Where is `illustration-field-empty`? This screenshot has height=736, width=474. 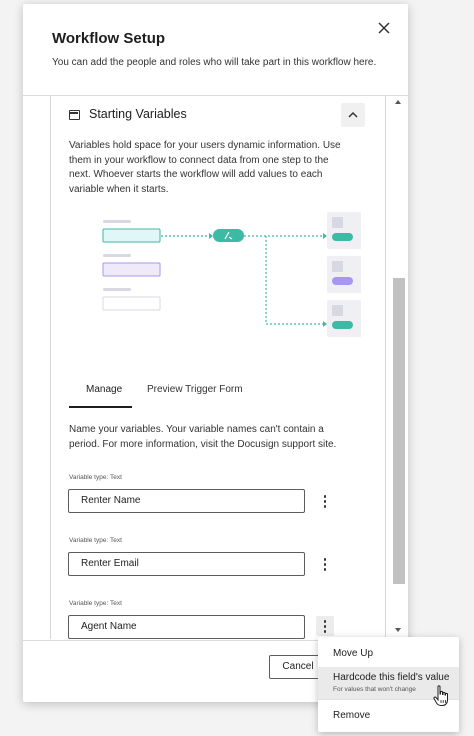
illustration-field-empty is located at coordinates (131, 303).